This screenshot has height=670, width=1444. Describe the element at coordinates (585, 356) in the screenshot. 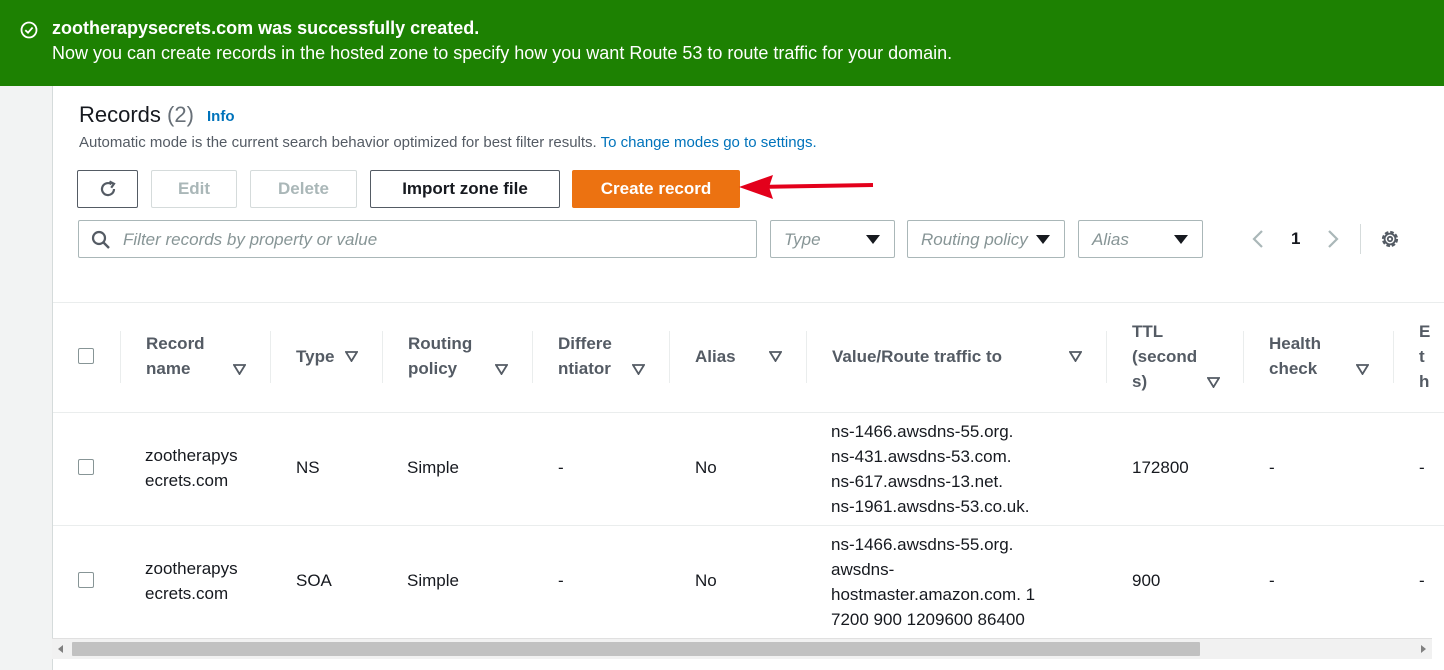

I see `header-differentiator: Differe ntiator` at that location.